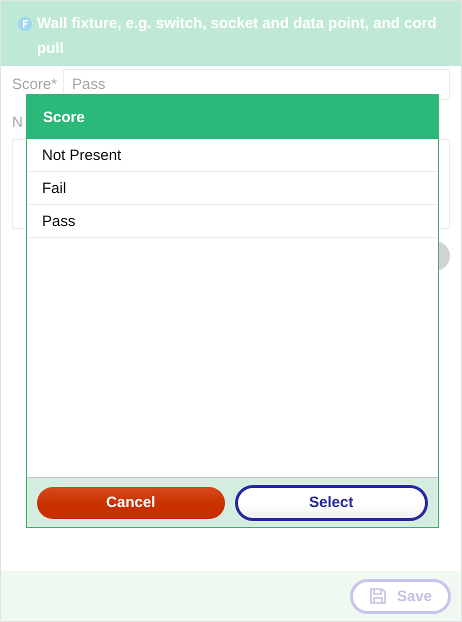  Describe the element at coordinates (232, 117) in the screenshot. I see `dialog-title: Score` at that location.